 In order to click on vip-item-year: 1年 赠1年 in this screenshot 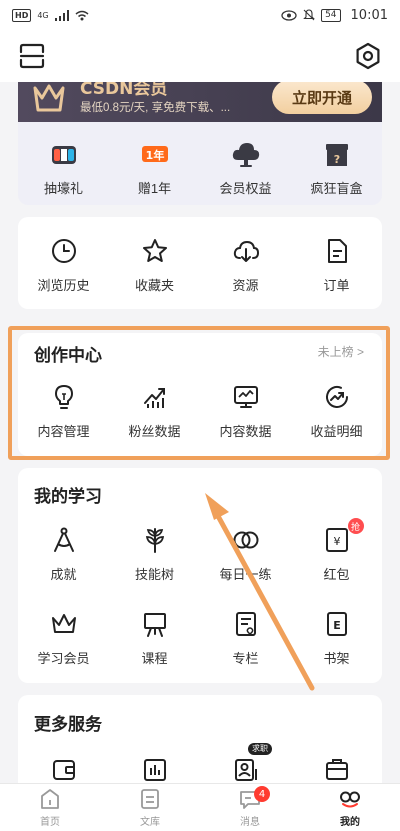, I will do `click(154, 165)`.